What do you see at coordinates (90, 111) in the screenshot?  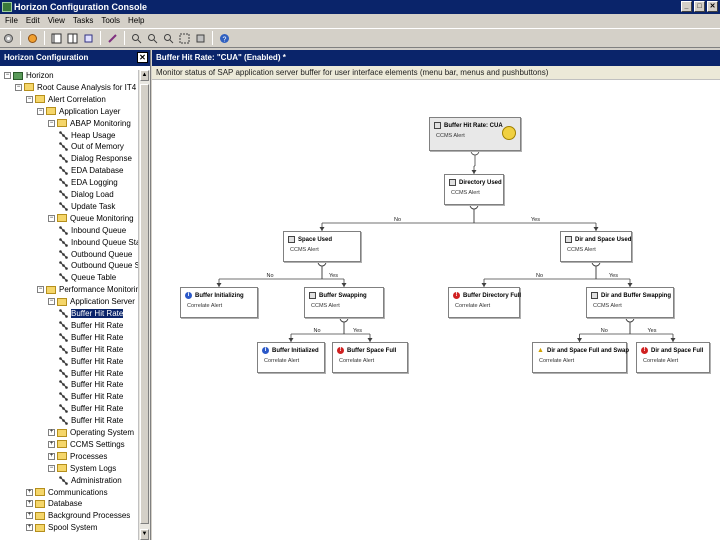 I see `tree-item-label: Application Layer` at bounding box center [90, 111].